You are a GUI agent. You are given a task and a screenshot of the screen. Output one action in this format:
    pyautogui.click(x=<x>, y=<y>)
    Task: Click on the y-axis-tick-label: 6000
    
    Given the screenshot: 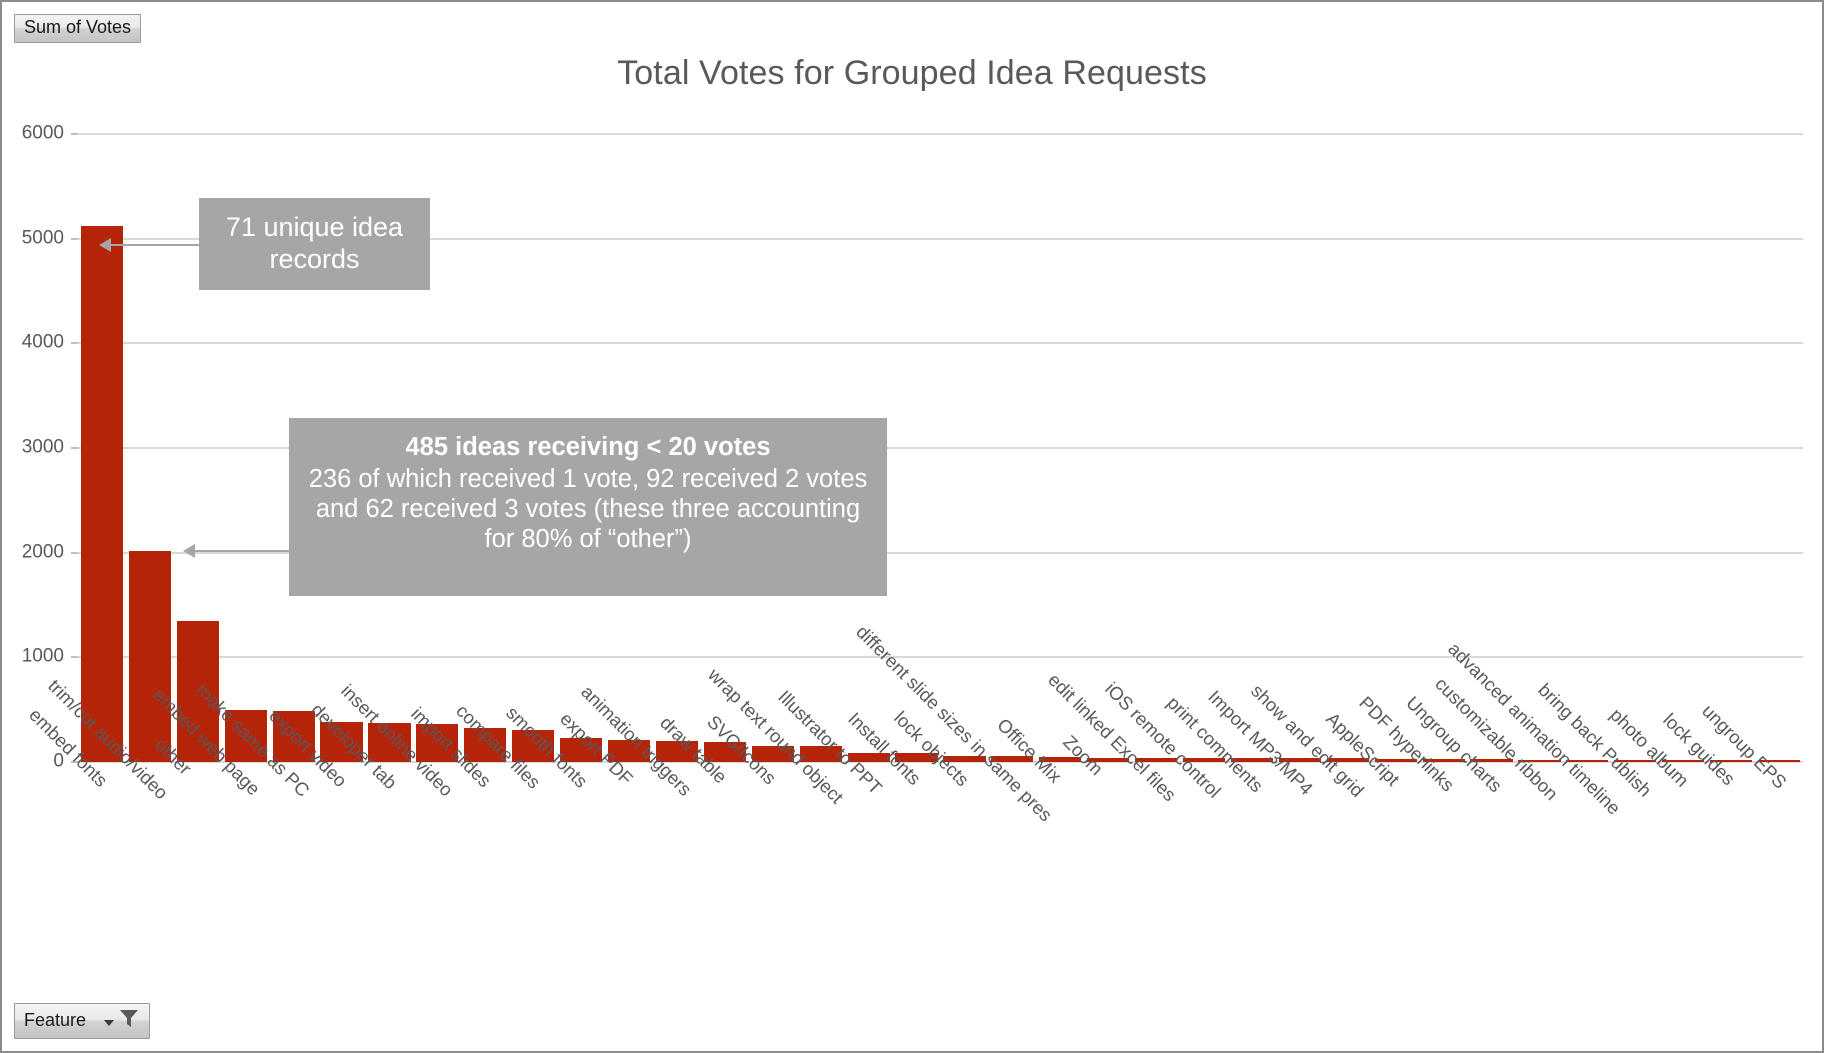 What is the action you would take?
    pyautogui.click(x=42, y=133)
    